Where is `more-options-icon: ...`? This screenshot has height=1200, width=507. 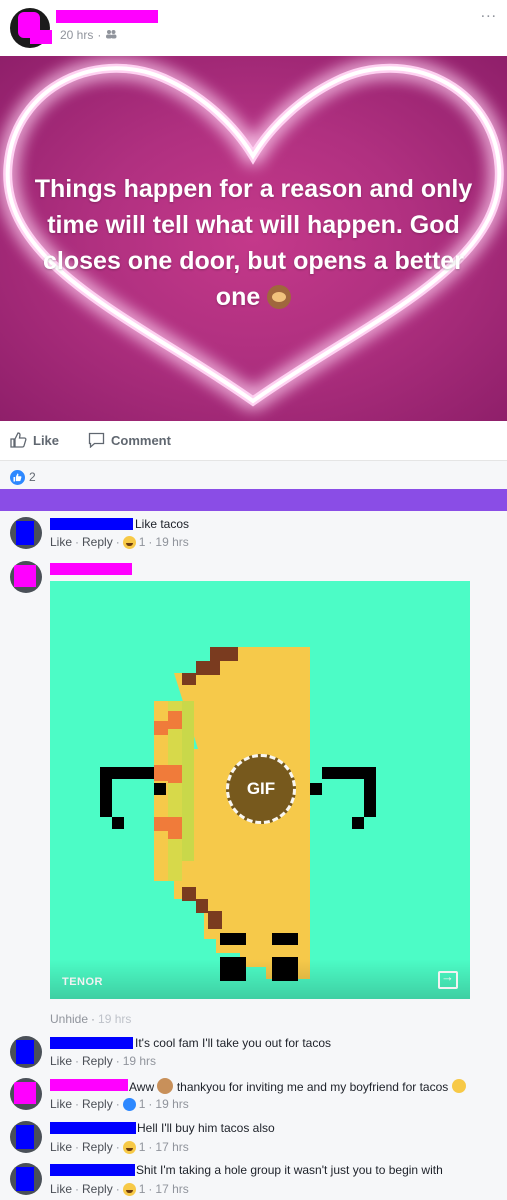 more-options-icon: ... is located at coordinates (489, 13).